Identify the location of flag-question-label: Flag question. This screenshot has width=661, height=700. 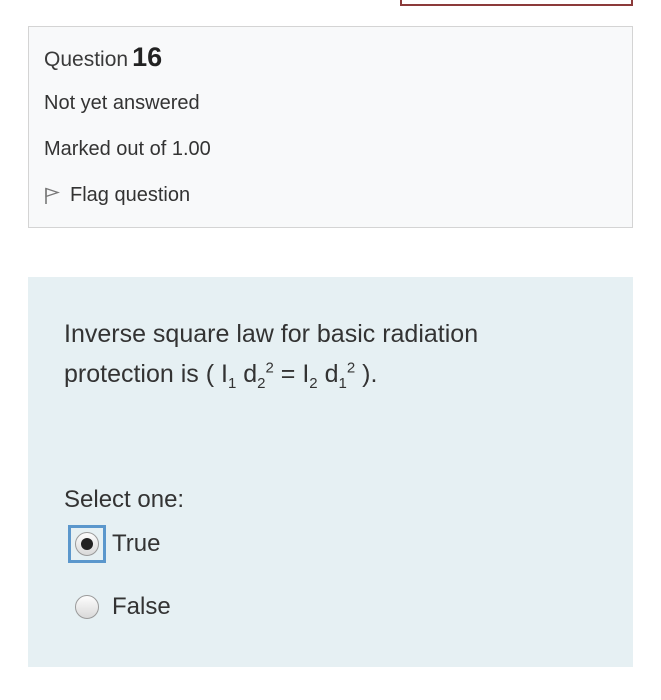
(130, 195).